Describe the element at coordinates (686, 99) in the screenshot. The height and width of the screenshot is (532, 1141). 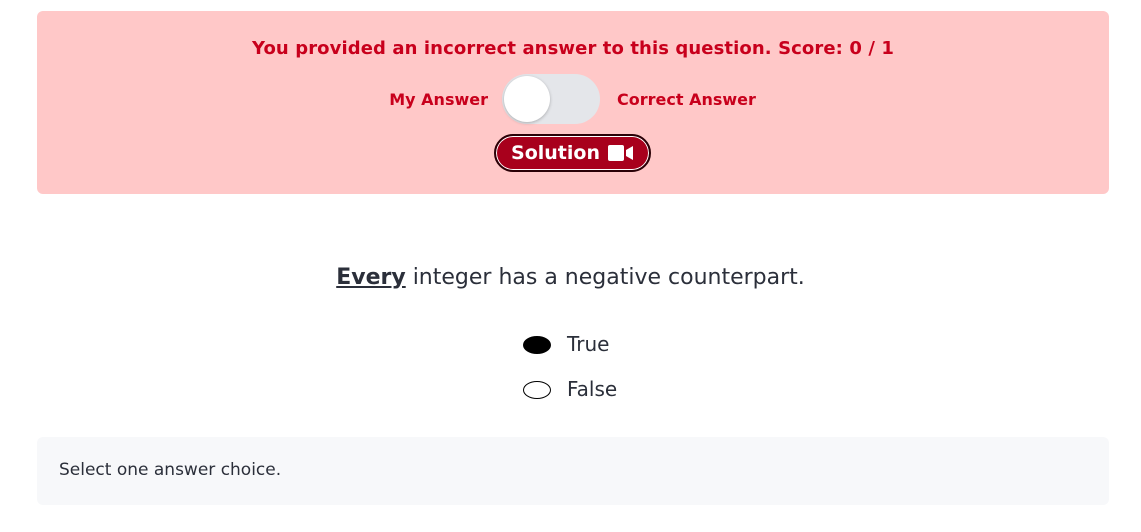
I see `correct-answer-label: Correct Answer` at that location.